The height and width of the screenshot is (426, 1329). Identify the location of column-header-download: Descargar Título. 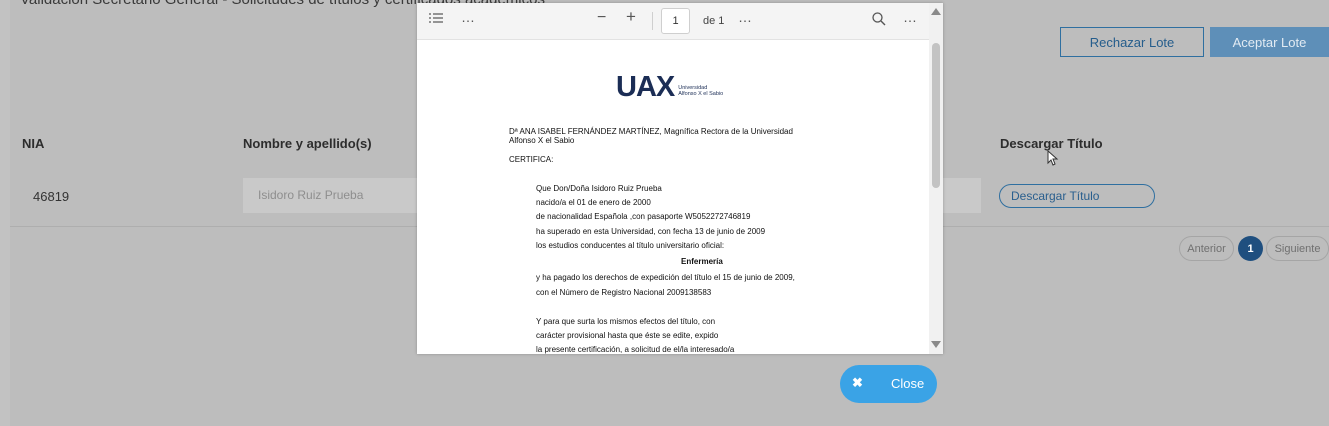
(1051, 143).